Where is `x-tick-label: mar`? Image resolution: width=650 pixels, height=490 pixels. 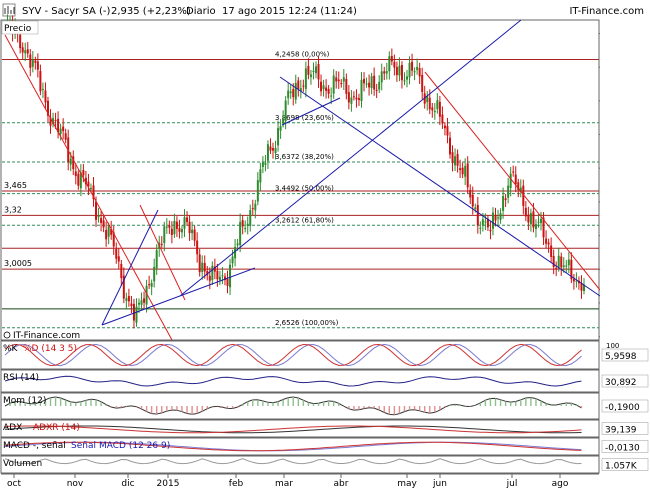
x-tick-label: mar is located at coordinates (284, 484).